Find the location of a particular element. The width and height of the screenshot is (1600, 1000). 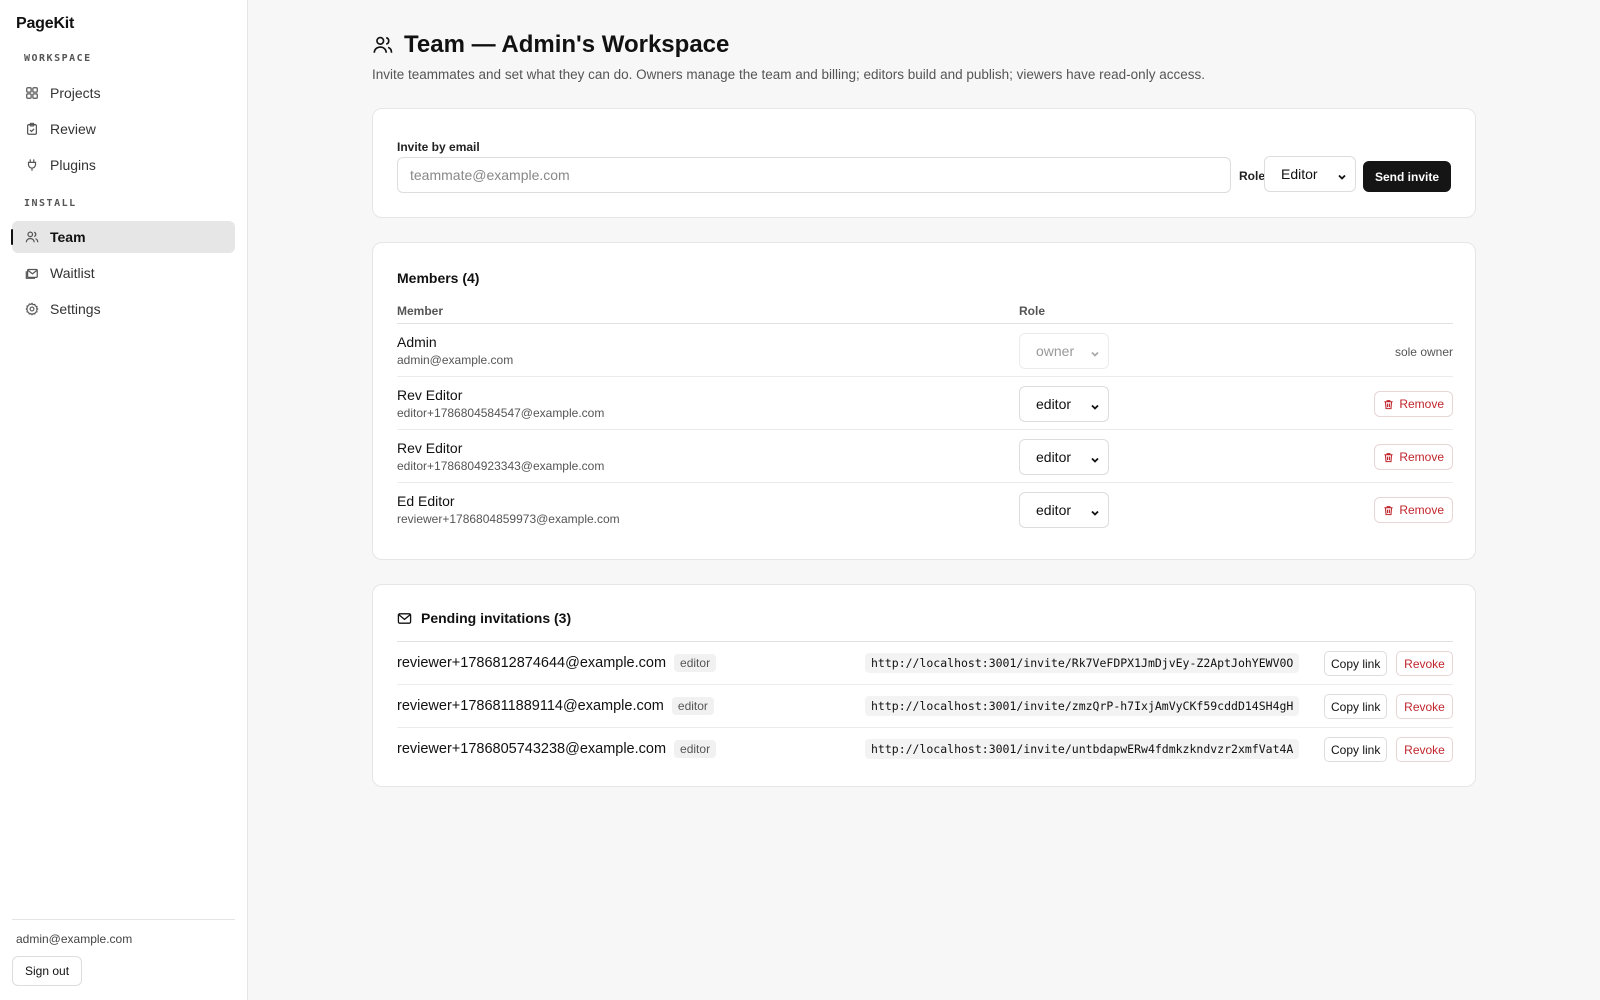

sidebar-item-label: Projects is located at coordinates (75, 93).